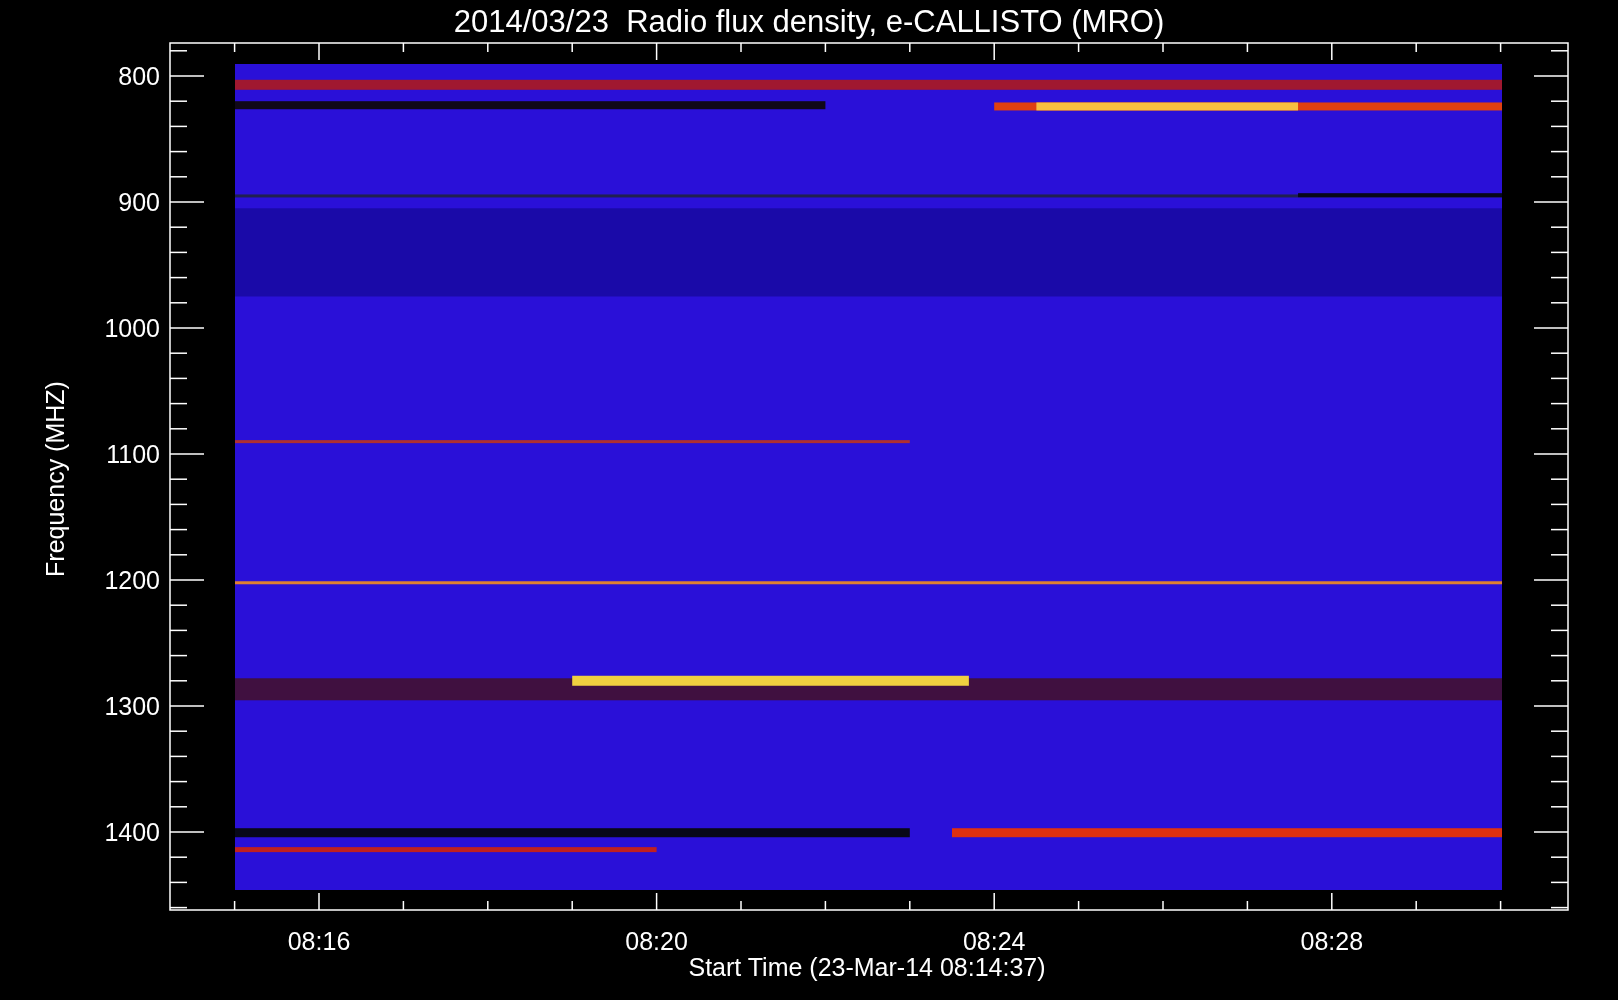  I want to click on y-tick-label: 1000, so click(132, 328).